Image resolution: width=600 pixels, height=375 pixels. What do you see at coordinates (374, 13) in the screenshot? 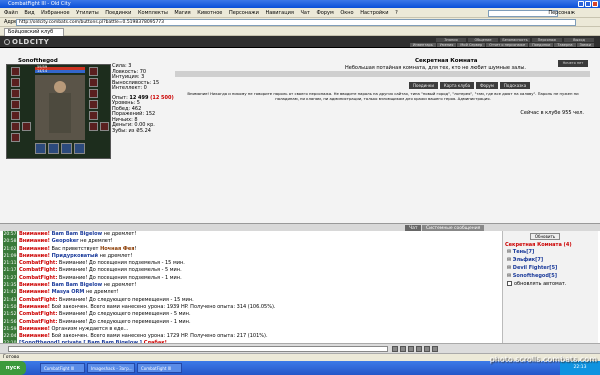
I see `menu-settings: Настройки` at bounding box center [374, 13].